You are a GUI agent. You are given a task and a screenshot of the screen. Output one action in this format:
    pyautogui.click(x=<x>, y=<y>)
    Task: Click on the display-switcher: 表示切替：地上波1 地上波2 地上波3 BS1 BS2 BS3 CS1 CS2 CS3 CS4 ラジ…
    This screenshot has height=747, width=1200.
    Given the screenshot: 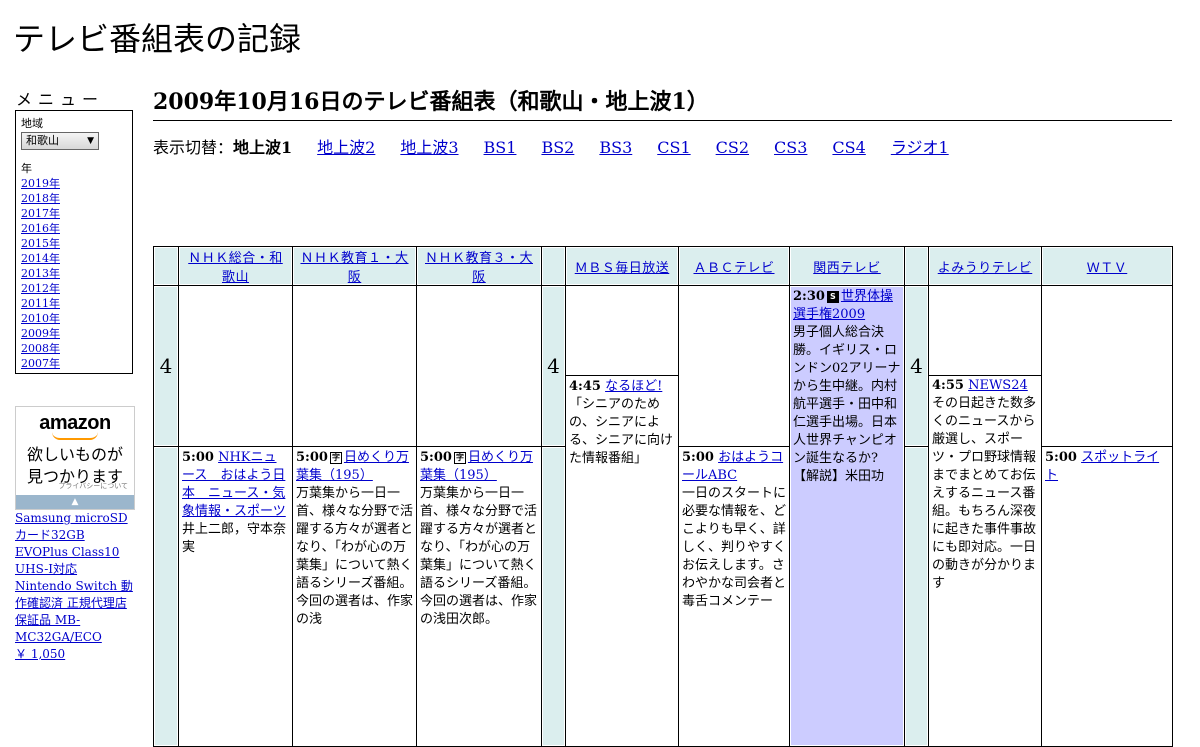 What is the action you would take?
    pyautogui.click(x=563, y=146)
    